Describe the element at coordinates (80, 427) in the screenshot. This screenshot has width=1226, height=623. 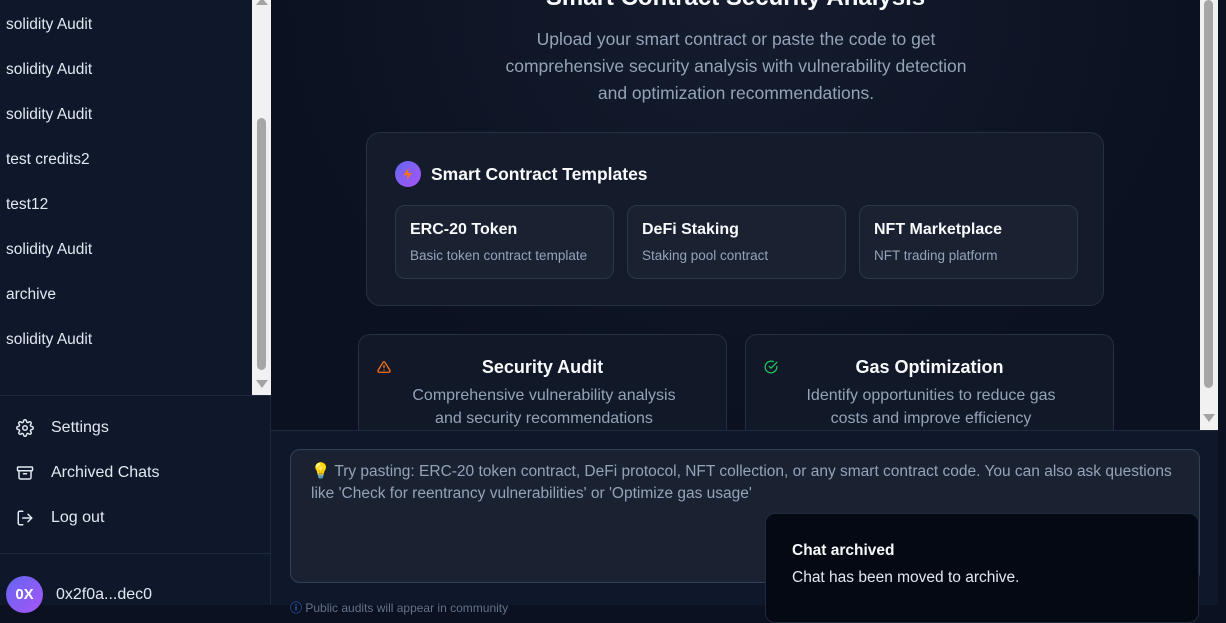
I see `settings-label: Settings` at that location.